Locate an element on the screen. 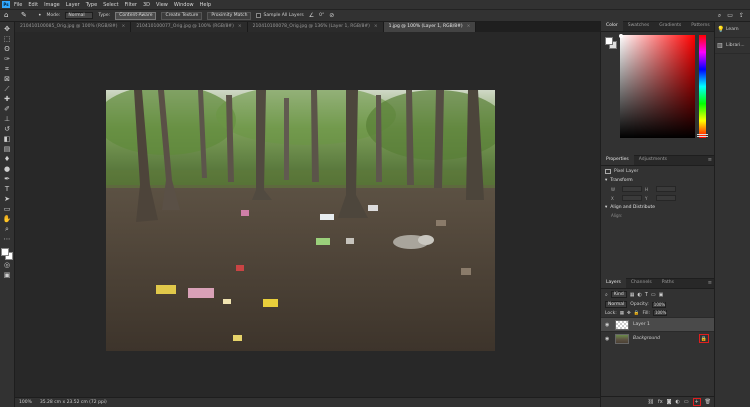 The width and height of the screenshot is (750, 407). tab-adjustments: Adjustments is located at coordinates (653, 160).